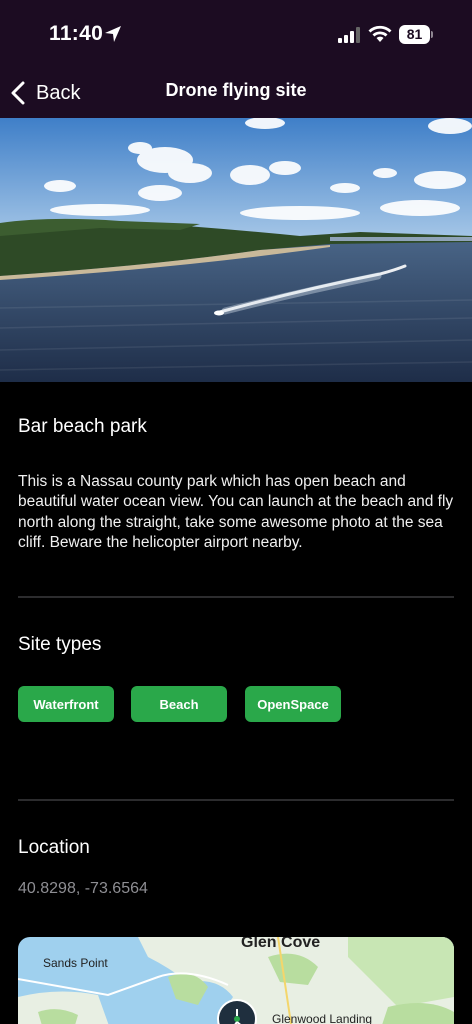 This screenshot has width=472, height=1024. What do you see at coordinates (293, 704) in the screenshot?
I see `tag-openspace: OpenSpace` at bounding box center [293, 704].